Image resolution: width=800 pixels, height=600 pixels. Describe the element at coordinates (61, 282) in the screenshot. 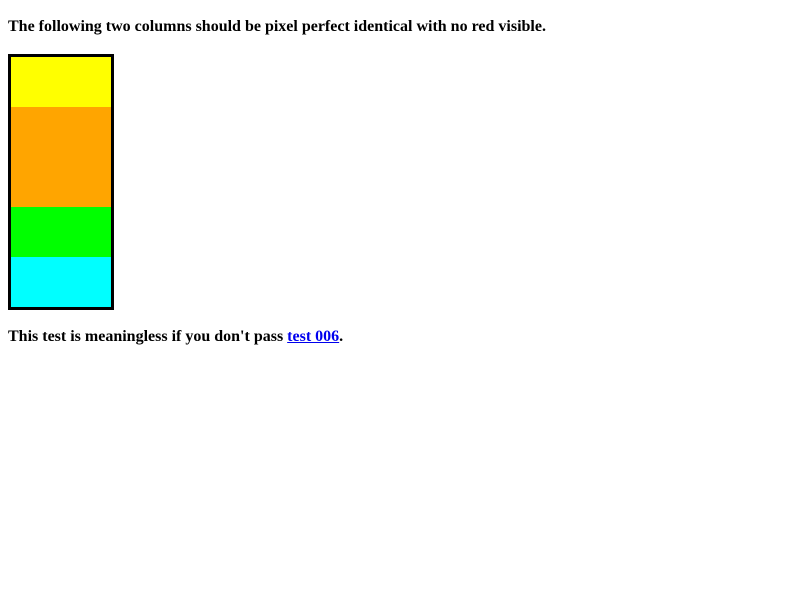

I see `cyan-band` at that location.